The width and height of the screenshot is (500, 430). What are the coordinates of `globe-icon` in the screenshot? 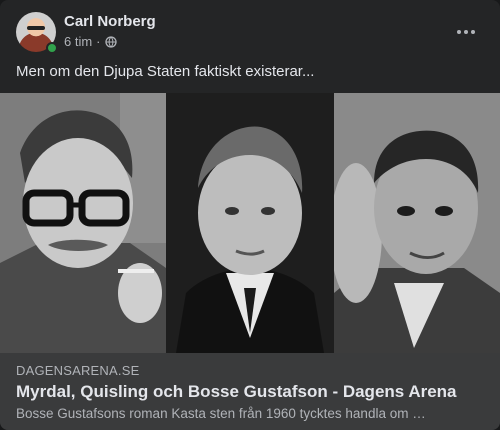 It's located at (110, 41).